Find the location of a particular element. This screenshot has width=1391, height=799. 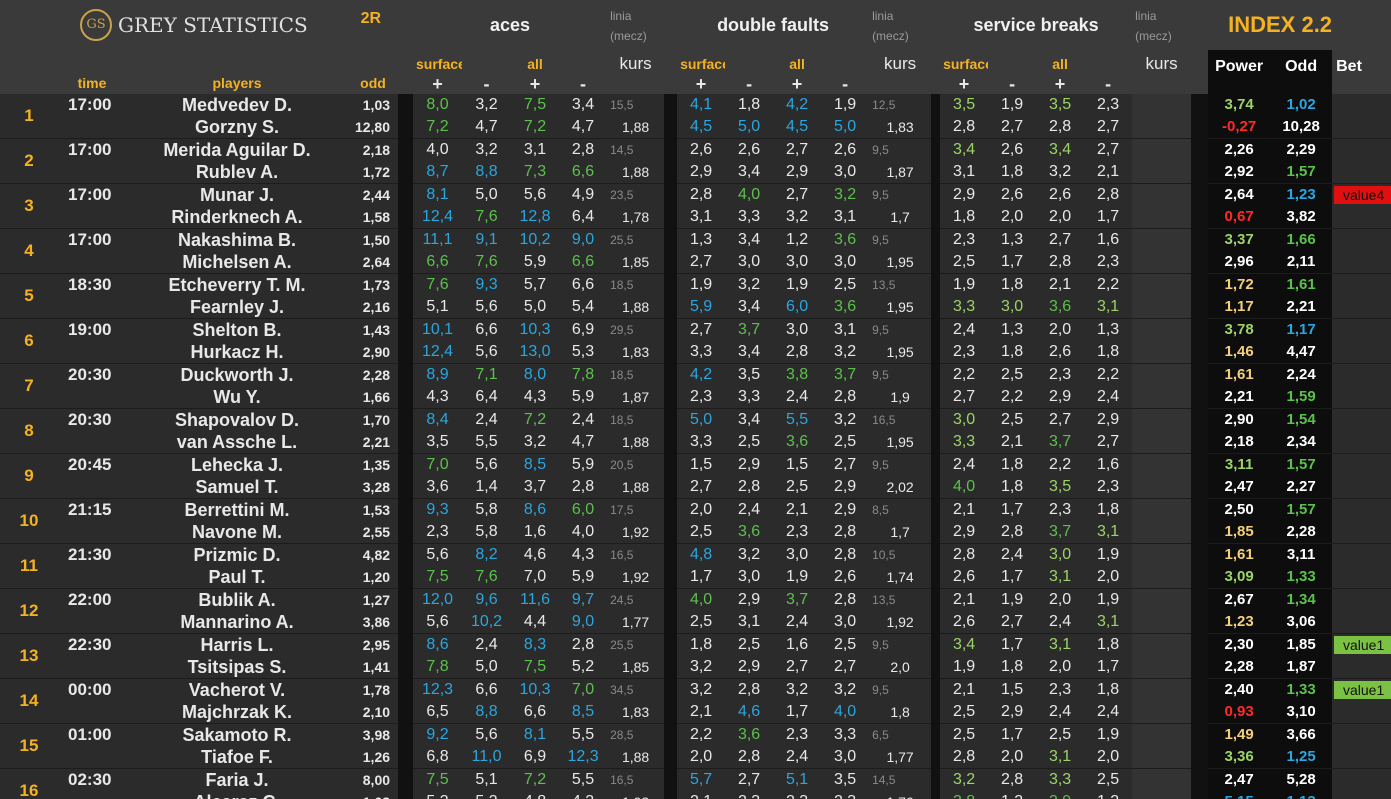

match-time: 20:30 is located at coordinates (92, 386).